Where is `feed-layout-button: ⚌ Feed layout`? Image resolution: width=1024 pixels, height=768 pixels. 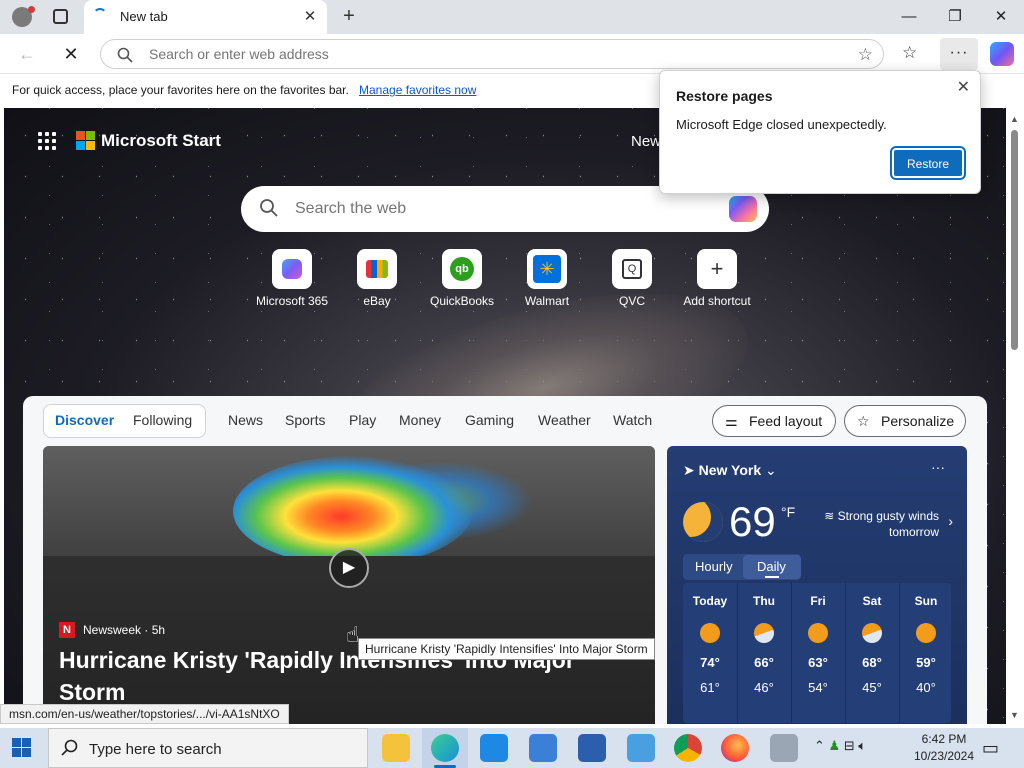 feed-layout-button: ⚌ Feed layout is located at coordinates (774, 421).